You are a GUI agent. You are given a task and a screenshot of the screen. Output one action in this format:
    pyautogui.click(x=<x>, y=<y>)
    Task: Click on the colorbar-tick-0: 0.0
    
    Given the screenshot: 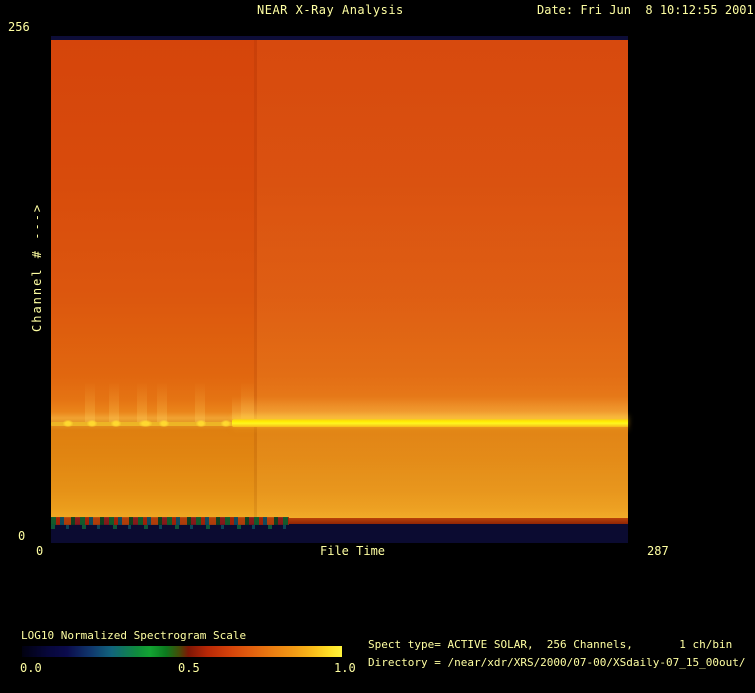 What is the action you would take?
    pyautogui.click(x=31, y=668)
    